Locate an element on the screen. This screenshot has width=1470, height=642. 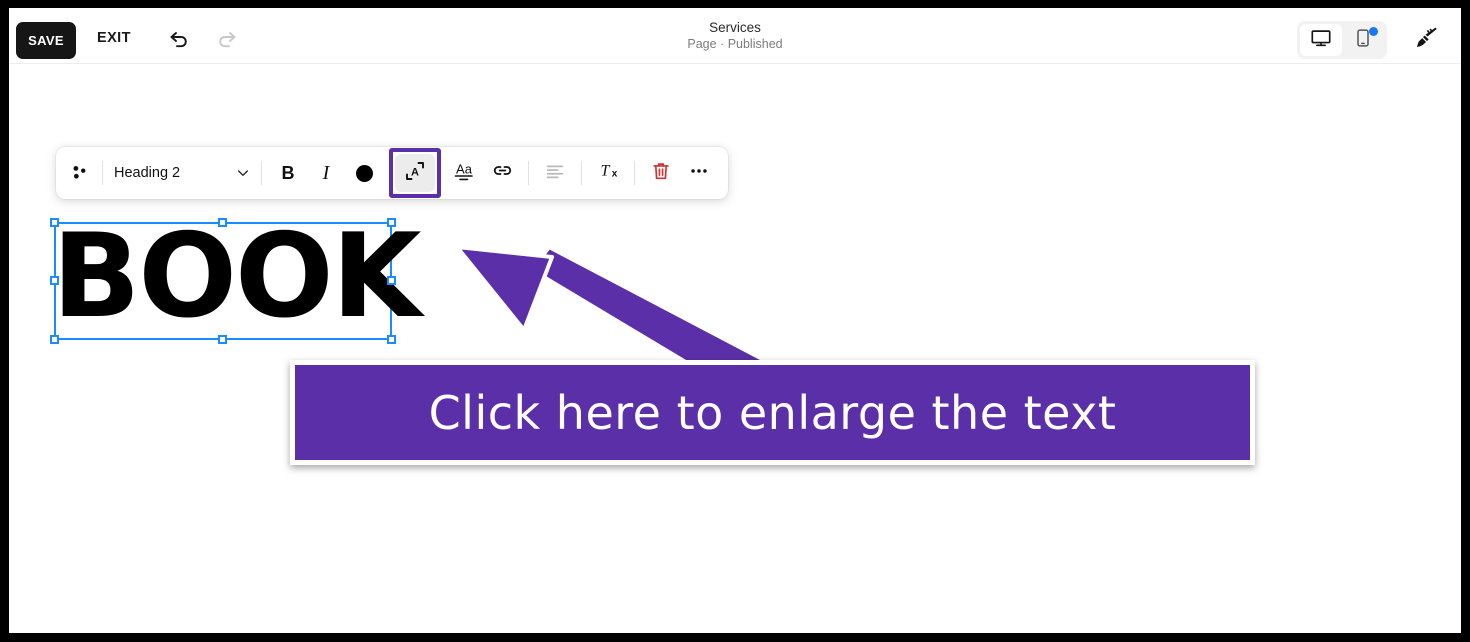
more-horizontal-icon is located at coordinates (699, 173).